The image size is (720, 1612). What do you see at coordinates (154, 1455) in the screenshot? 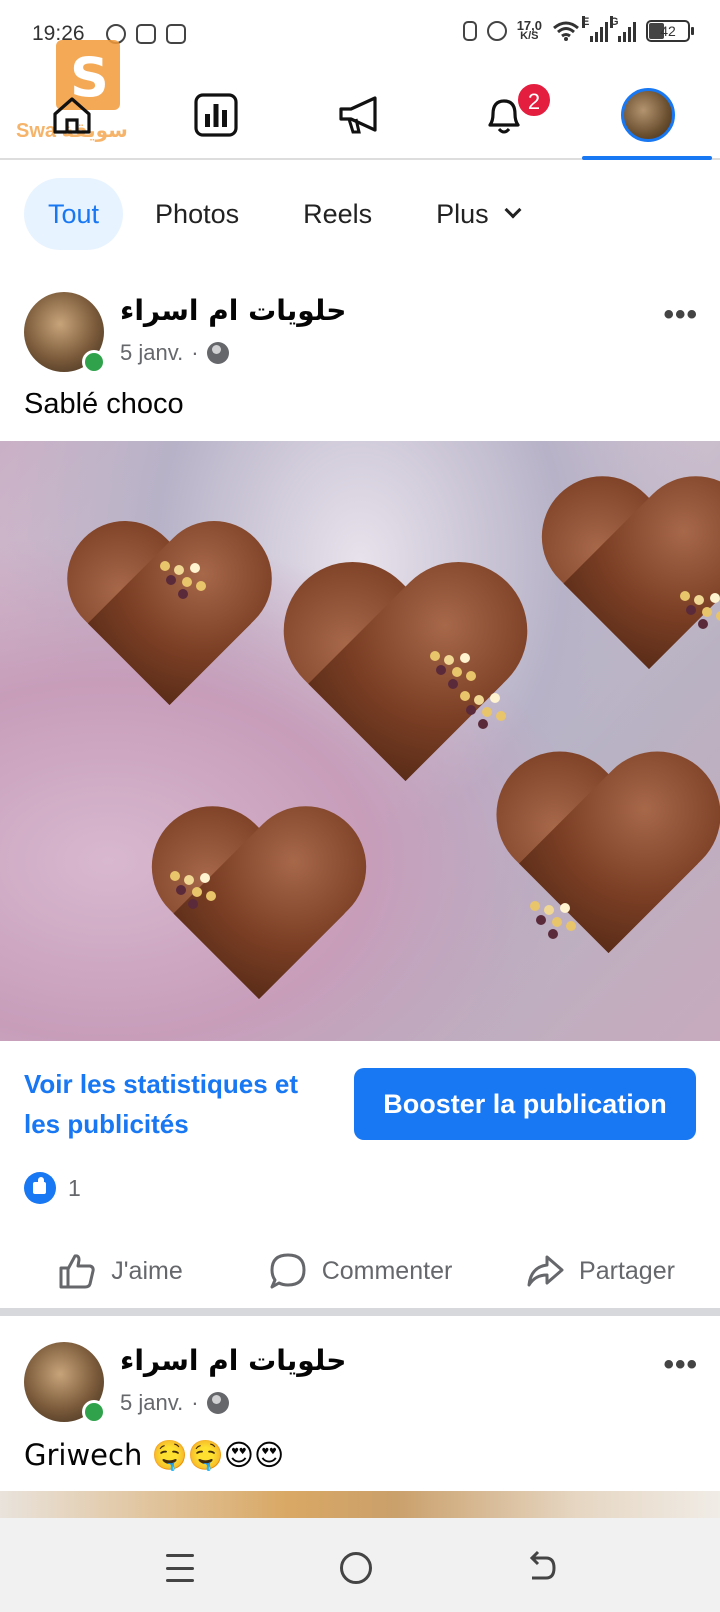
I see `post-text: Griwech 🤤🤤😍😍` at bounding box center [154, 1455].